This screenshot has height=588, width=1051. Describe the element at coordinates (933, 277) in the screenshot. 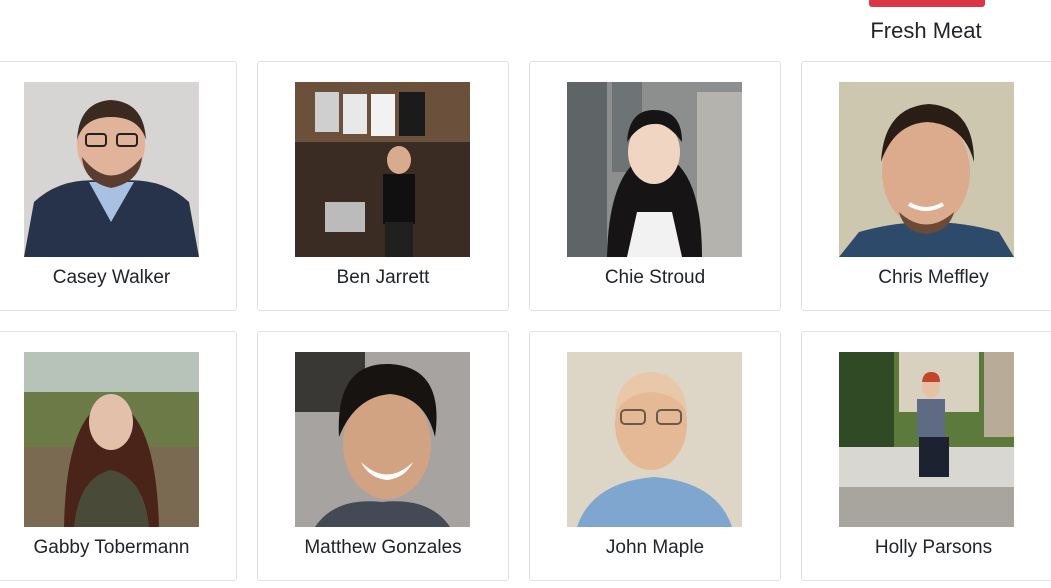

I see `member-name: Chris Meffley` at that location.